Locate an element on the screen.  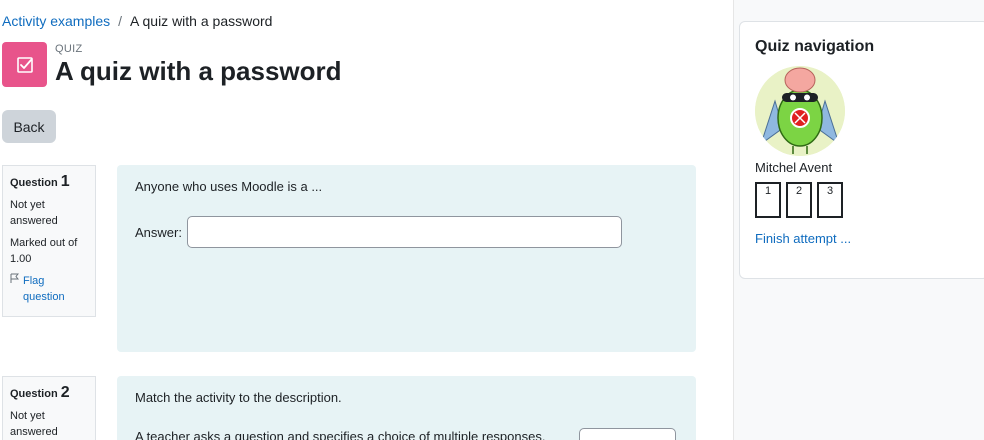
activity-type-label: QUIZ is located at coordinates (69, 49).